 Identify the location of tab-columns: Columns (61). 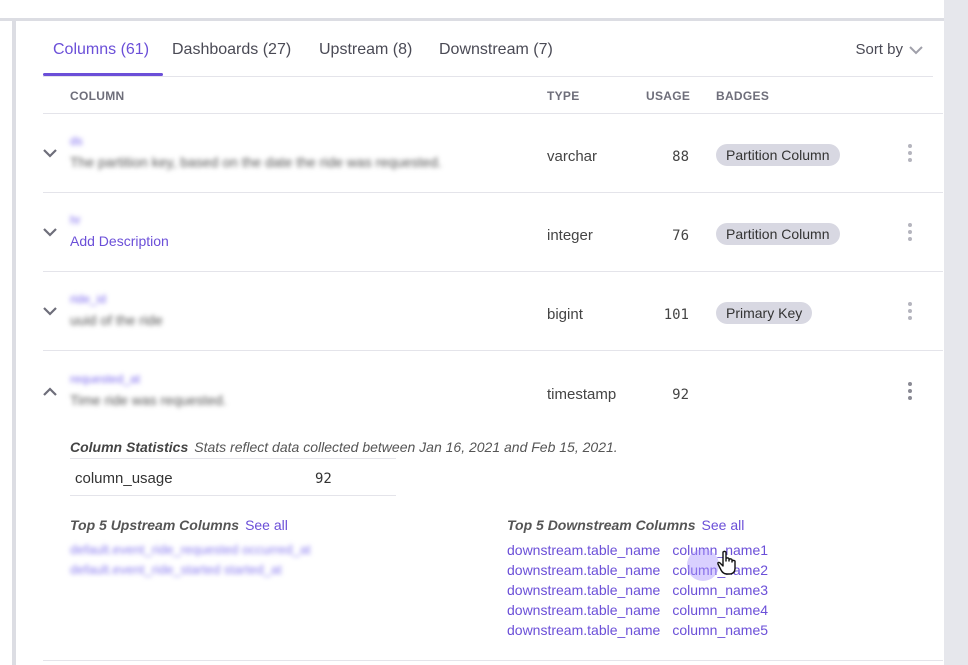
(101, 50).